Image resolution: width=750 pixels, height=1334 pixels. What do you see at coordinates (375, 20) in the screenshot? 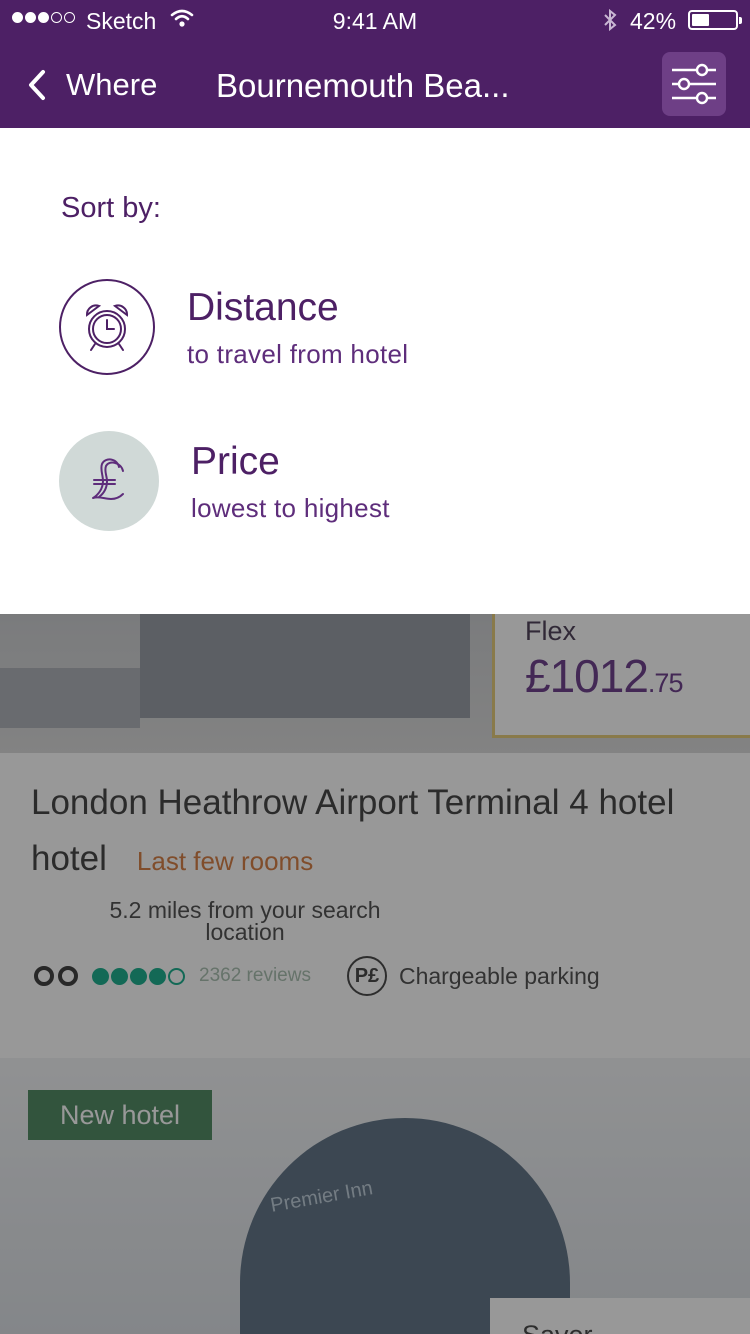
I see `status-bar: Sketch 9:41 AM 42%` at bounding box center [375, 20].